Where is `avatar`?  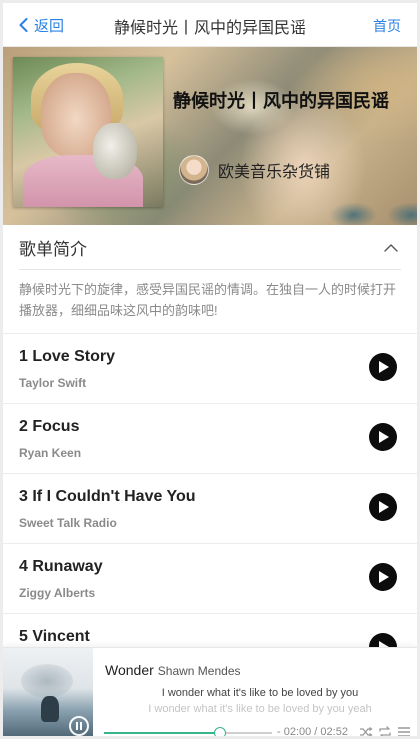
avatar is located at coordinates (194, 170).